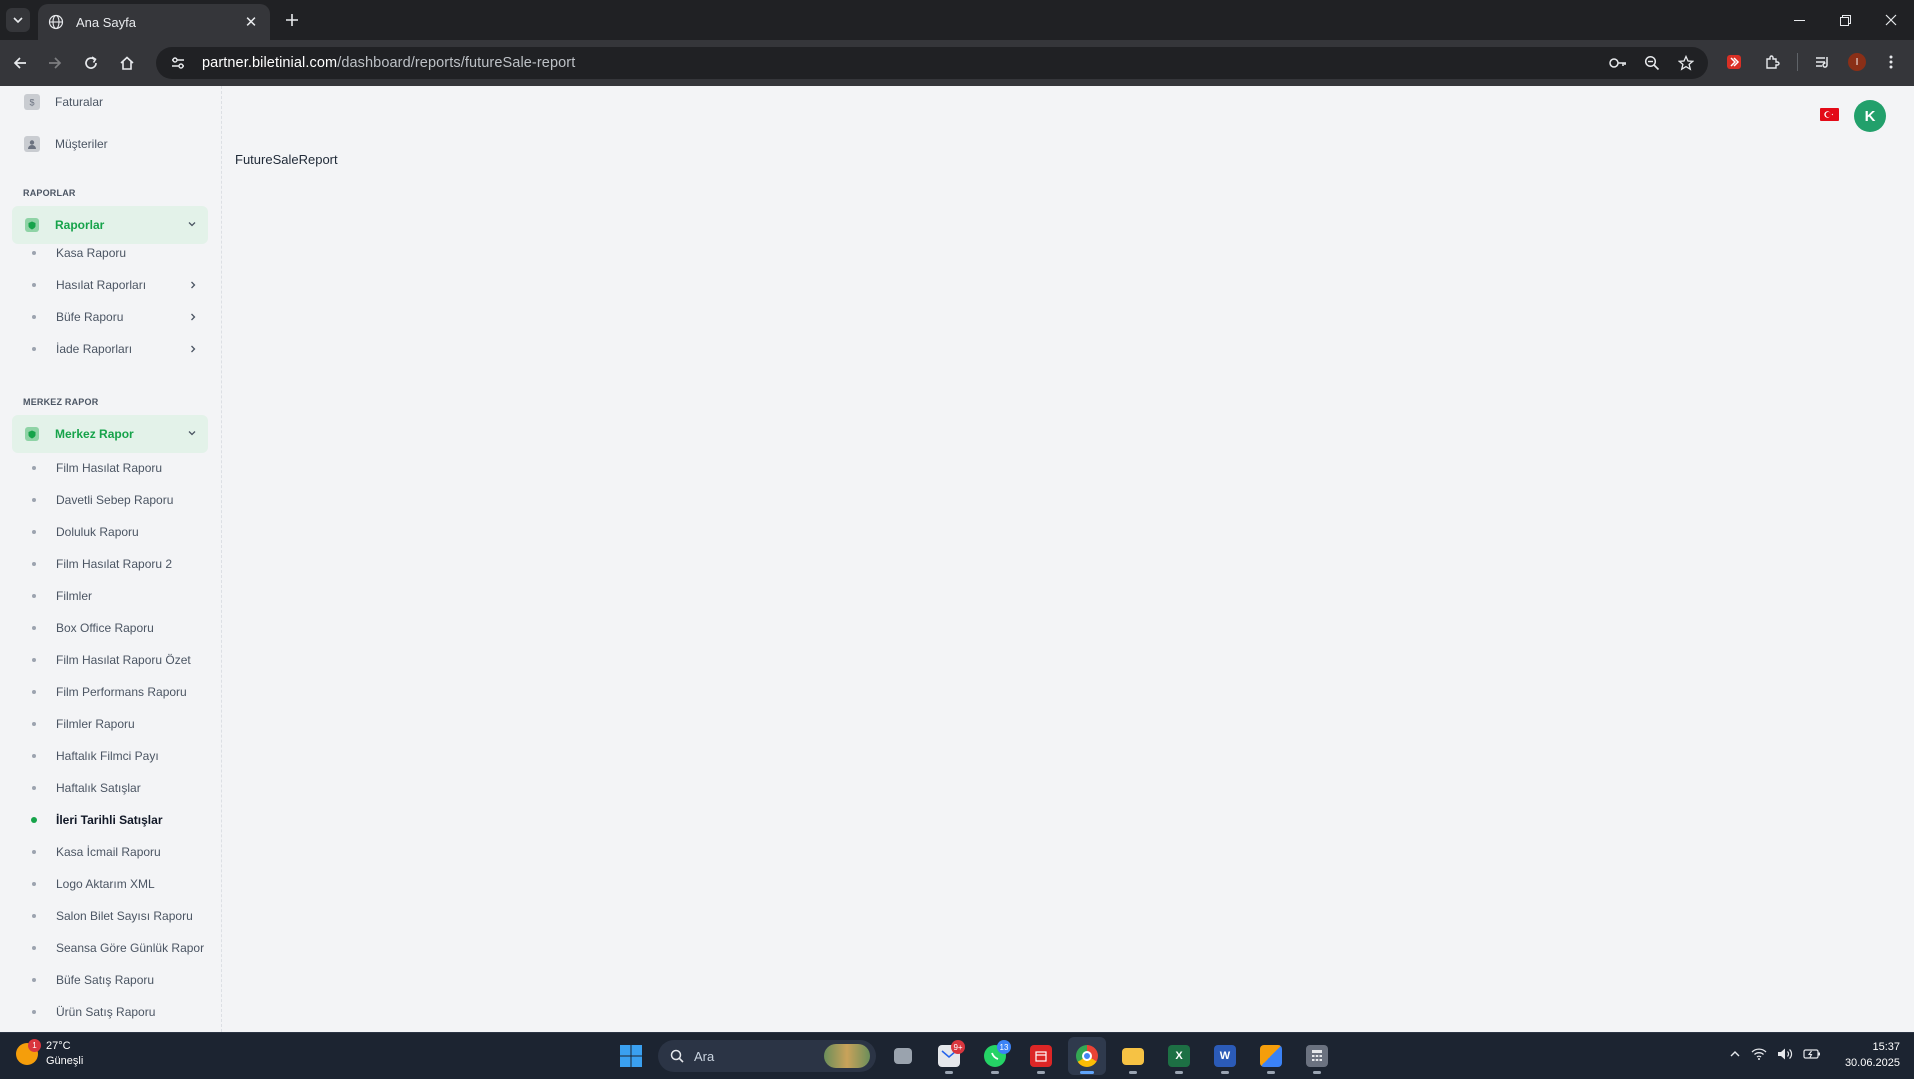  What do you see at coordinates (119, 596) in the screenshot?
I see `sidebar-sub-item: Filmler` at bounding box center [119, 596].